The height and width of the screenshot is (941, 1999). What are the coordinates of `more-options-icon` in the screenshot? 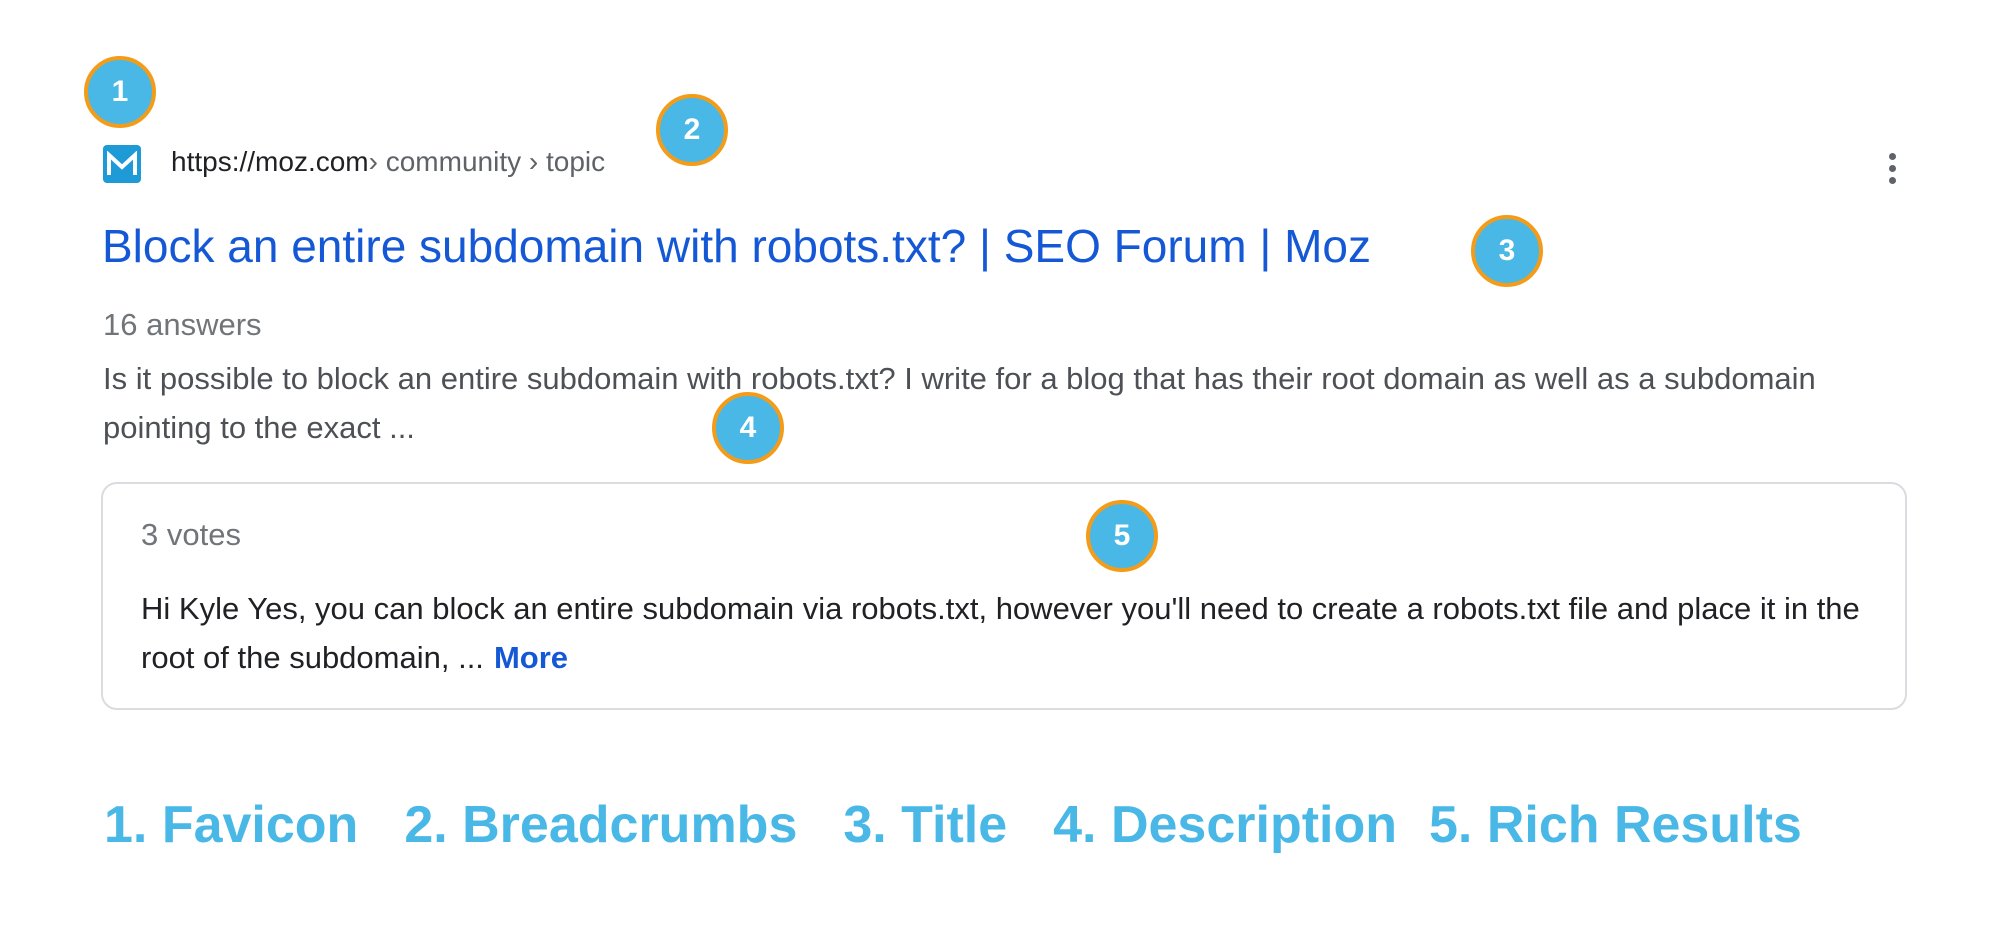 It's located at (1892, 168).